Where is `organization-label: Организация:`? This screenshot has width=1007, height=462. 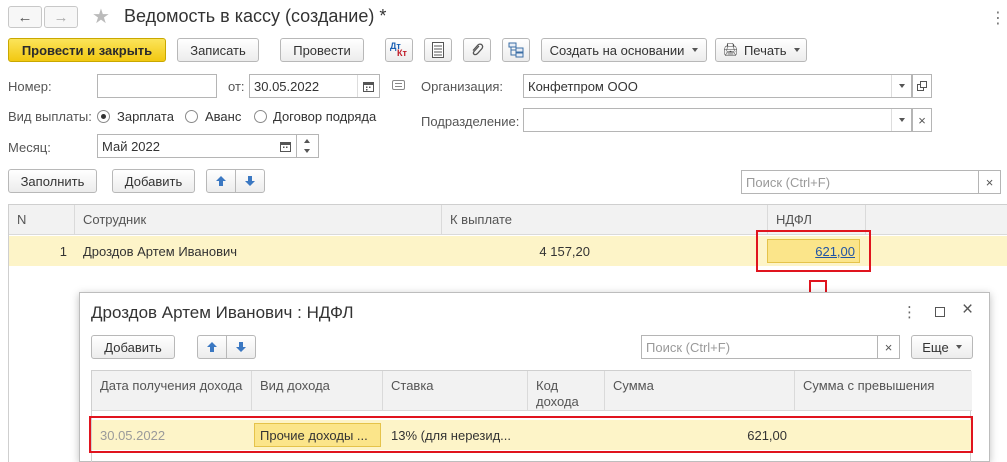
organization-label: Организация: is located at coordinates (462, 86).